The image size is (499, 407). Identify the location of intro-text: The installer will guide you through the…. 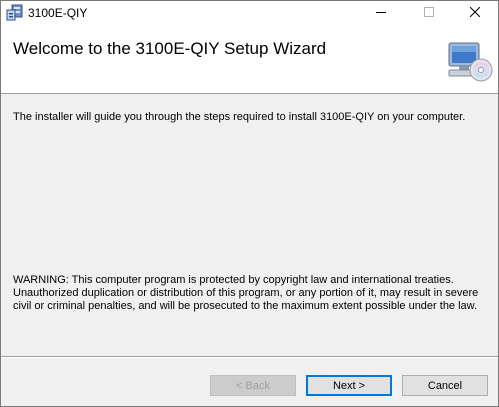
(239, 117).